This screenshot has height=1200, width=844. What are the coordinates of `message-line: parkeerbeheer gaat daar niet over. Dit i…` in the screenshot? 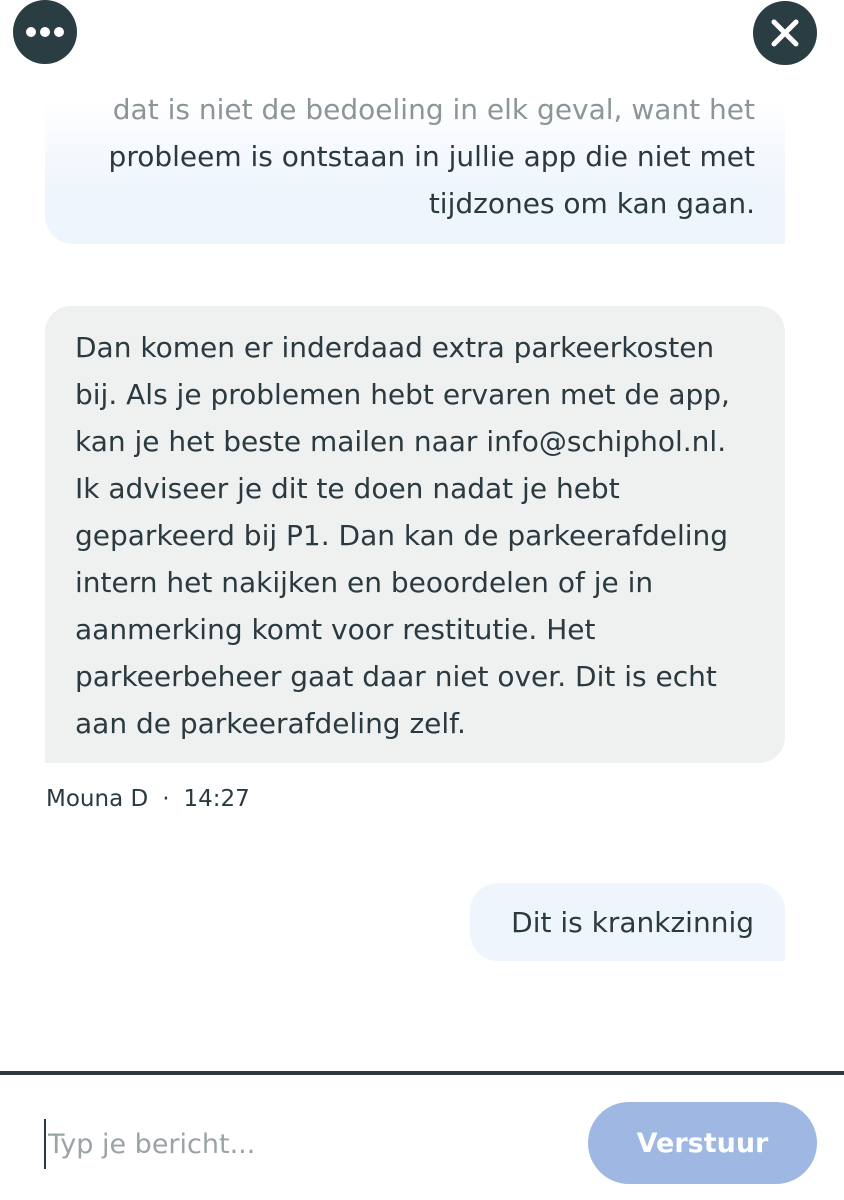 It's located at (396, 676).